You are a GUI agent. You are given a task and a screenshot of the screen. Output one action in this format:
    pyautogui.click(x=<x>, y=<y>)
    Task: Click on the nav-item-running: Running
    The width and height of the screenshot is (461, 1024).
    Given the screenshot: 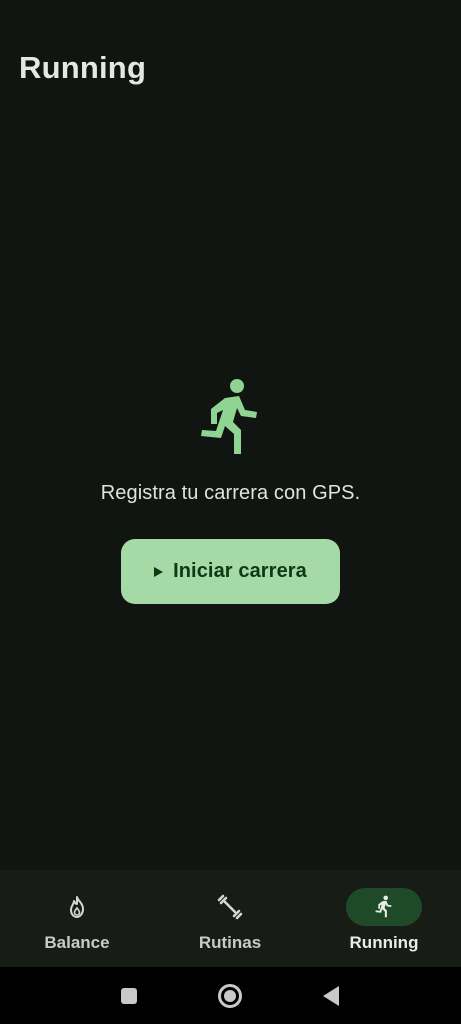 What is the action you would take?
    pyautogui.click(x=384, y=918)
    